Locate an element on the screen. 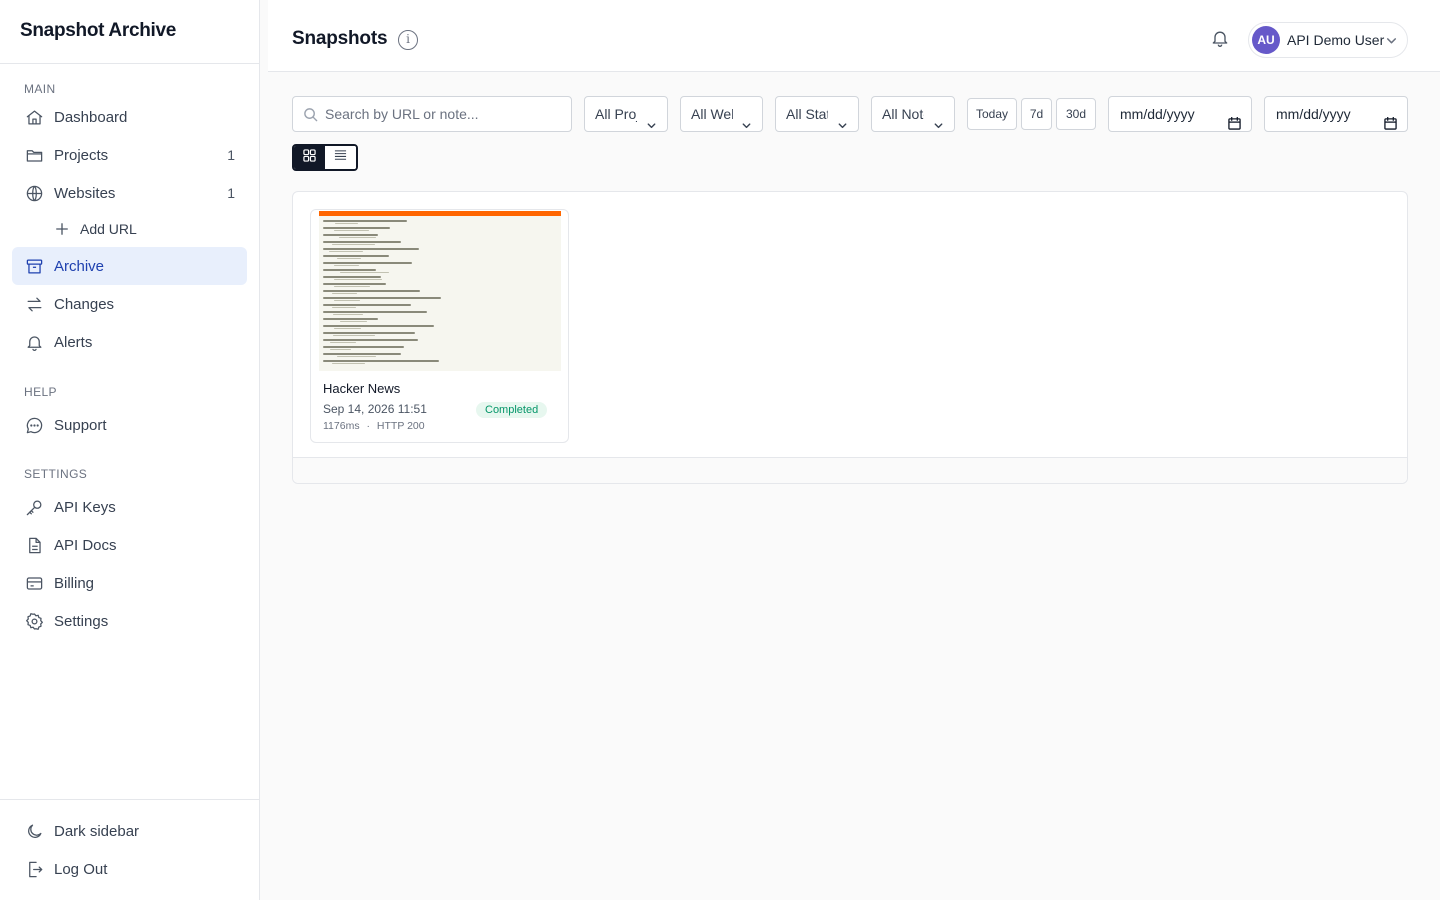  snapshot-date: Sep 14, 2026 11:51 is located at coordinates (375, 409).